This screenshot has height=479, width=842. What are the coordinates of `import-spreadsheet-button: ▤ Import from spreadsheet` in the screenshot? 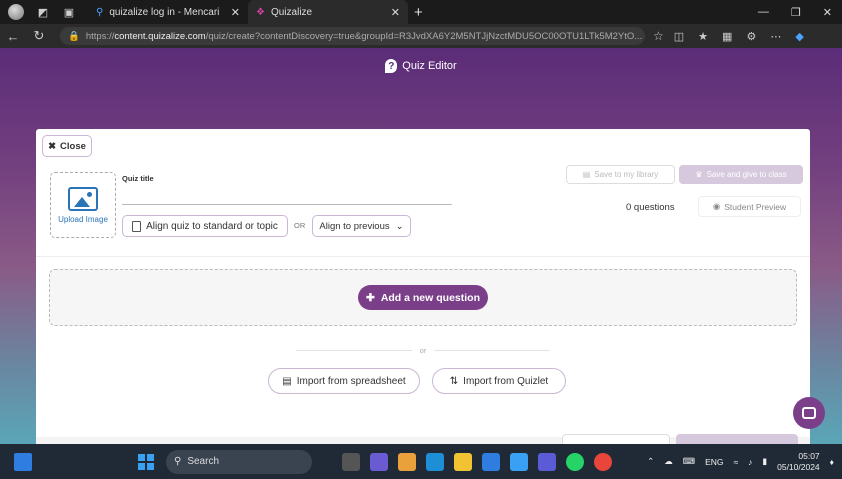 It's located at (344, 381).